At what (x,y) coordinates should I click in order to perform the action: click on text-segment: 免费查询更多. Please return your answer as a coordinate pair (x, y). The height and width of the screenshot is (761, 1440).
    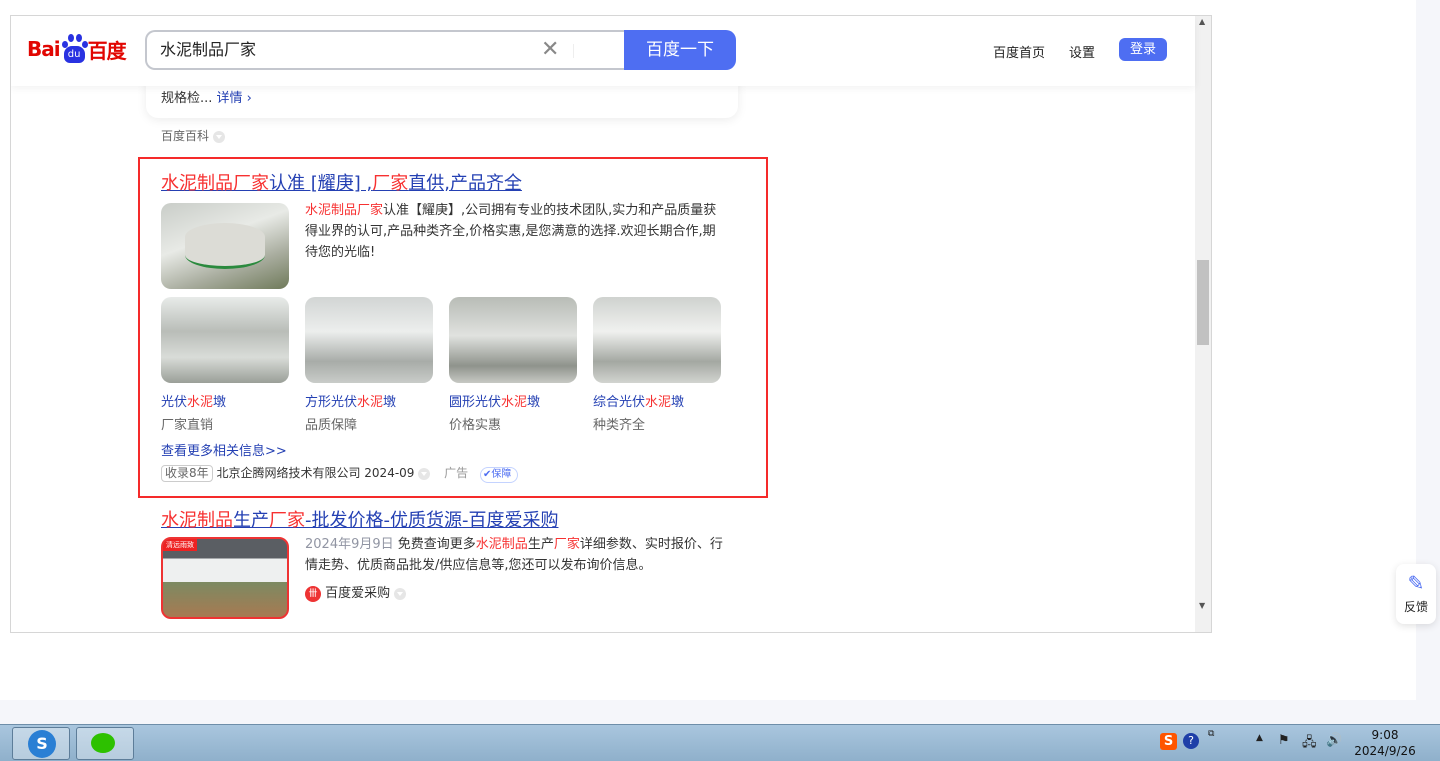
    Looking at the image, I should click on (436, 544).